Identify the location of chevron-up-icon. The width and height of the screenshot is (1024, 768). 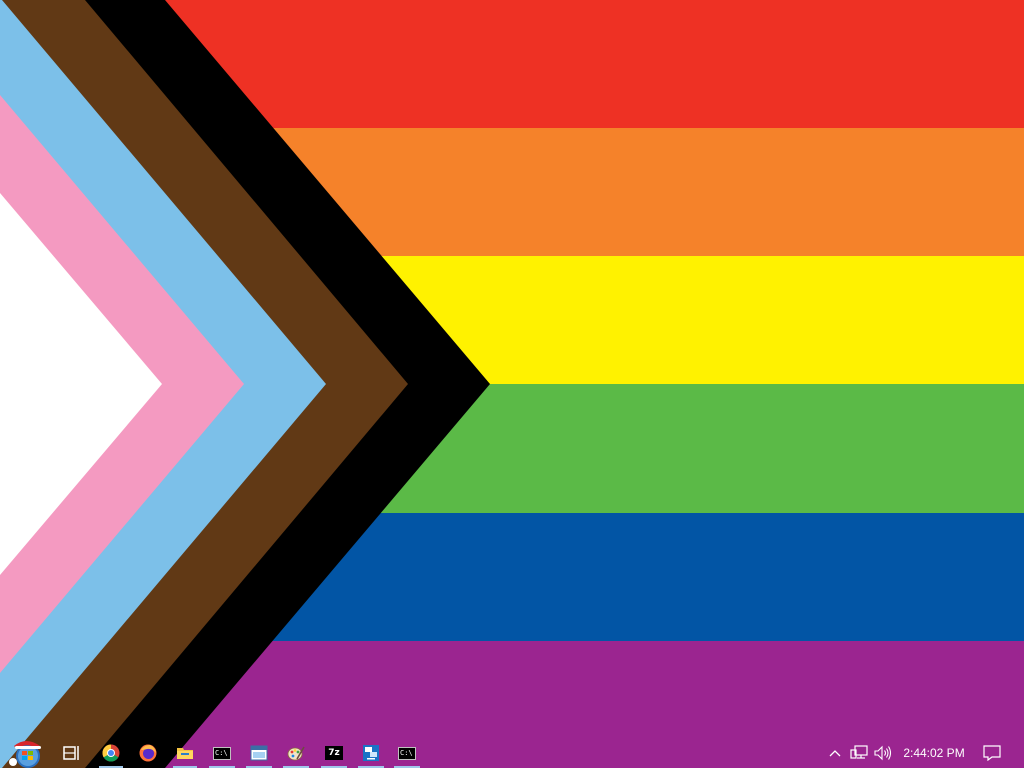
(835, 753).